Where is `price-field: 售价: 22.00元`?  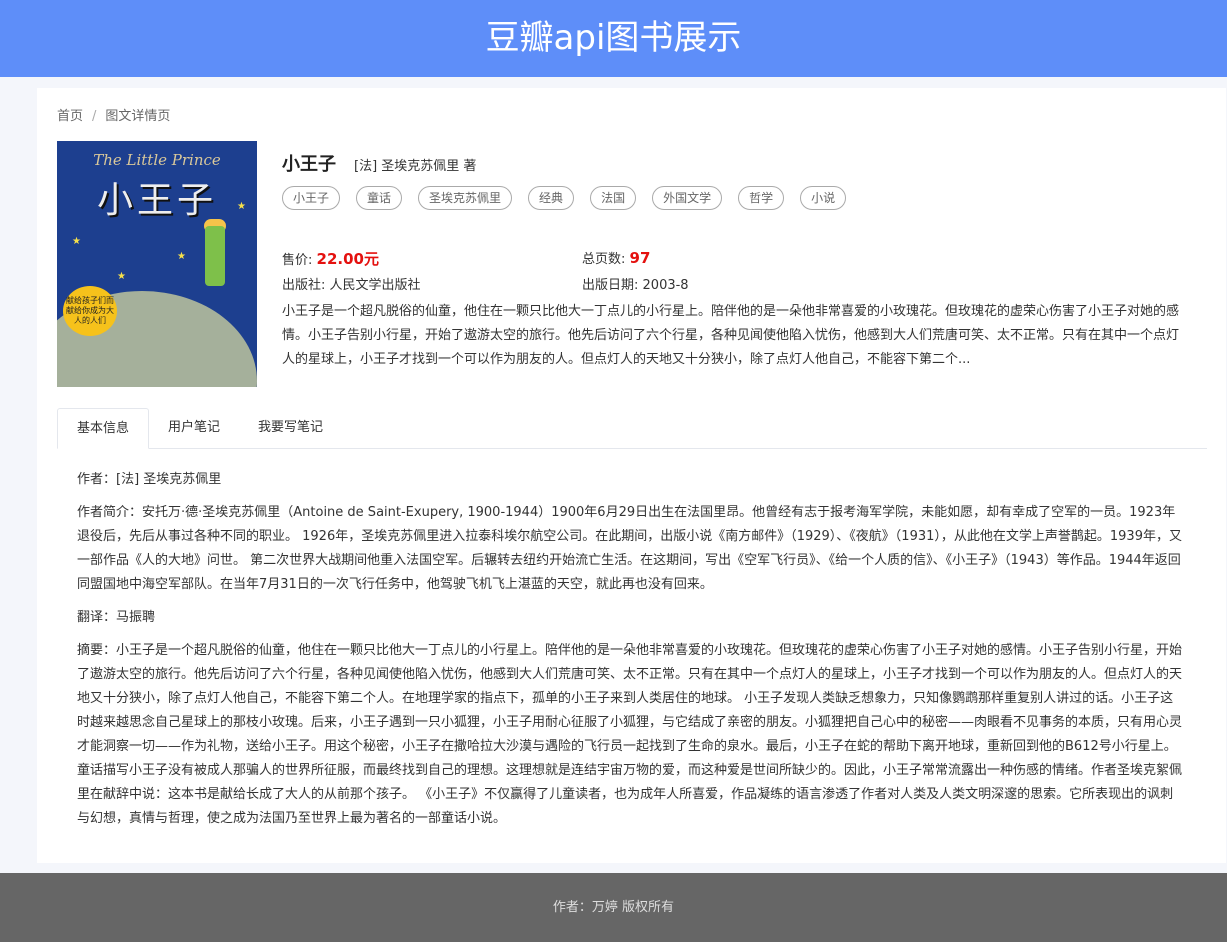
price-field: 售价: 22.00元 is located at coordinates (330, 258).